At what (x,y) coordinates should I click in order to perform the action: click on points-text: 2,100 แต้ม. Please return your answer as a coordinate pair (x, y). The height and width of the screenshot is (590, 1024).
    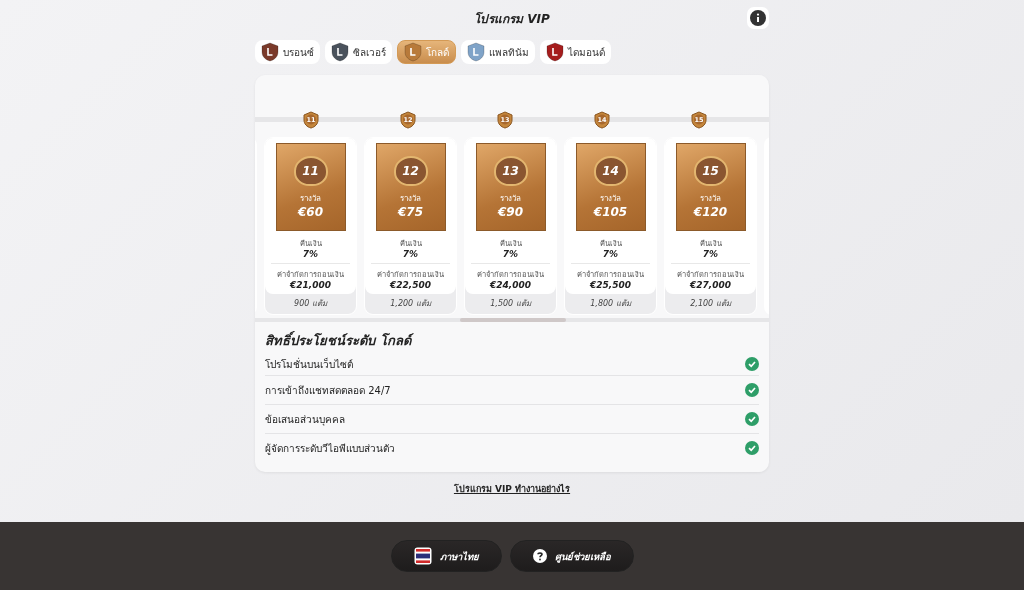
    Looking at the image, I should click on (711, 304).